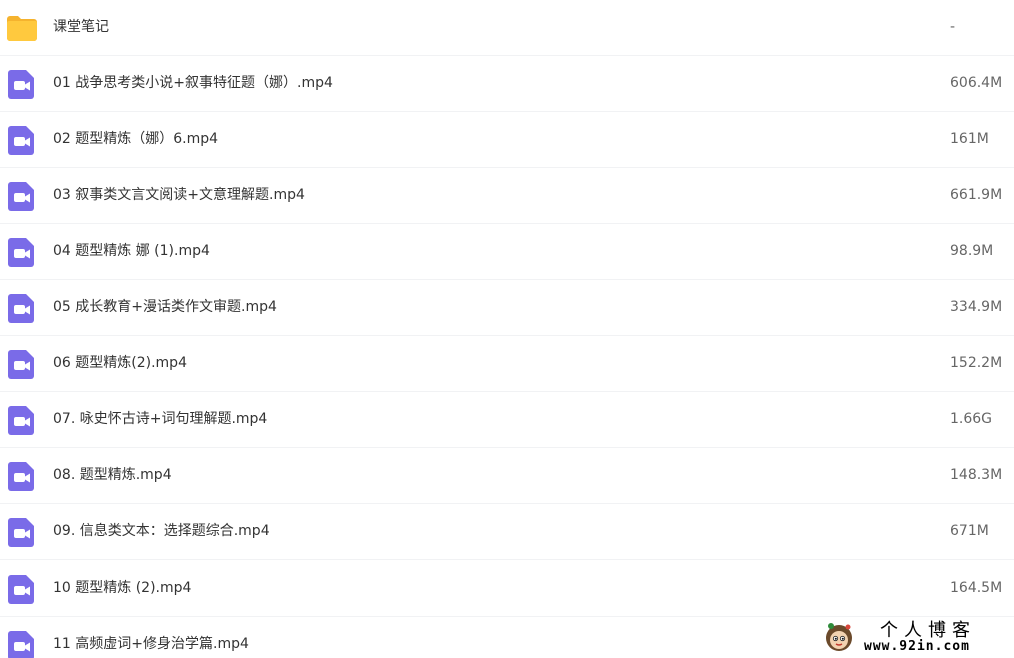  I want to click on file-size: 606.4M, so click(976, 83).